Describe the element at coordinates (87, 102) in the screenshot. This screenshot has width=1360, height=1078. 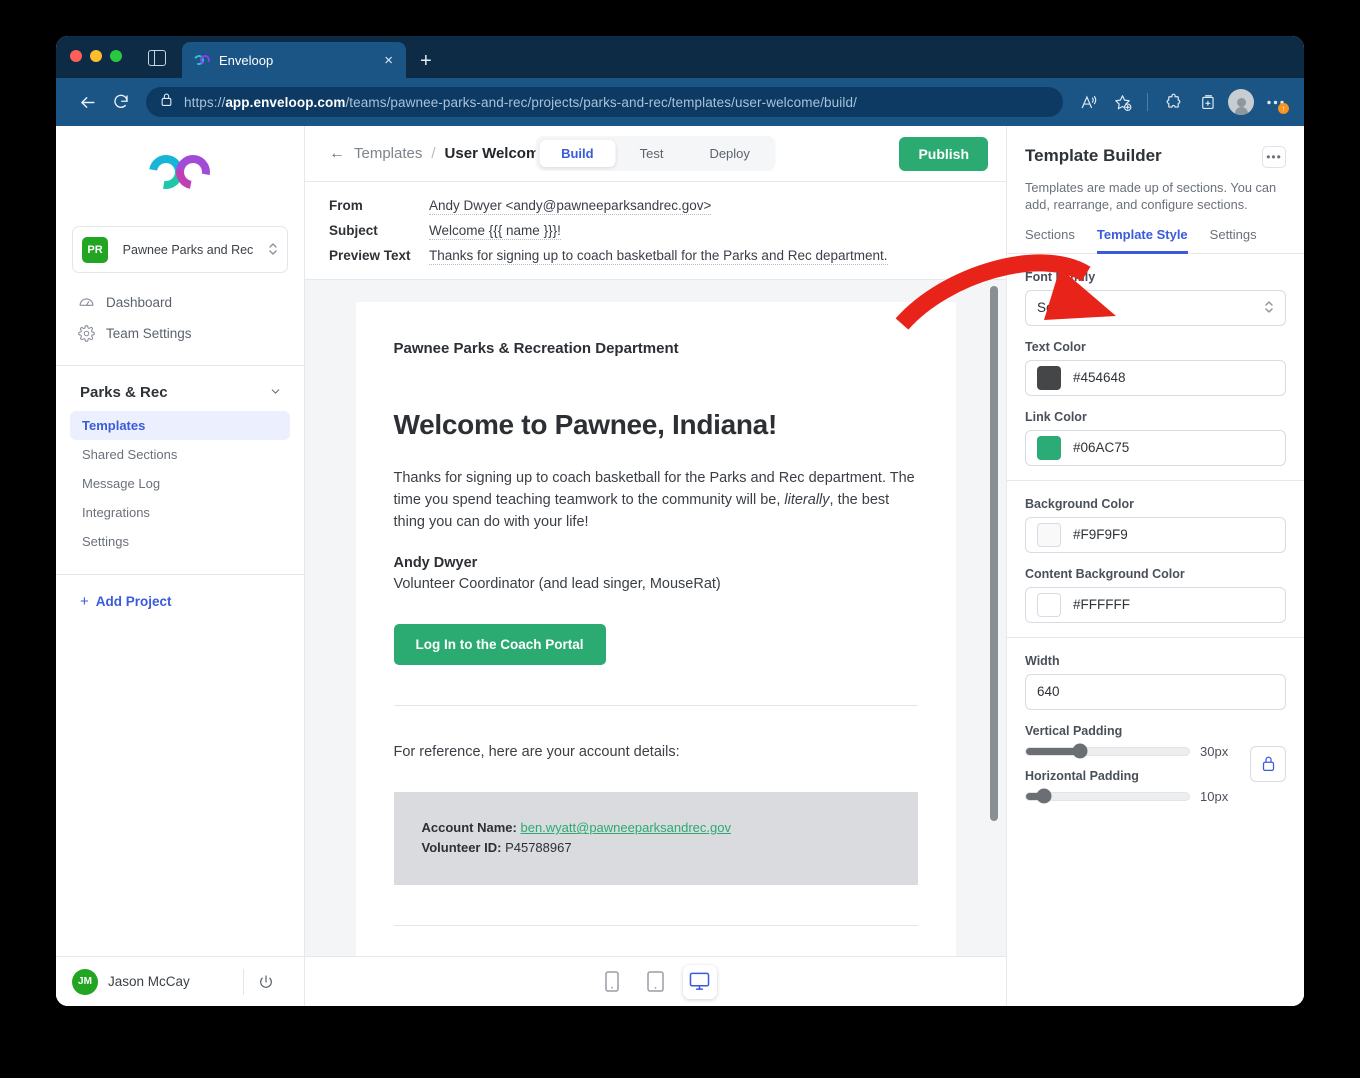
I see `back-button` at that location.